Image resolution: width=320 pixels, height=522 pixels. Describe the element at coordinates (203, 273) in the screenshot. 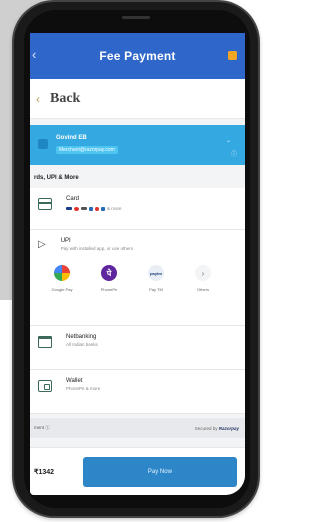

I see `chevron-right-icon: ›` at that location.